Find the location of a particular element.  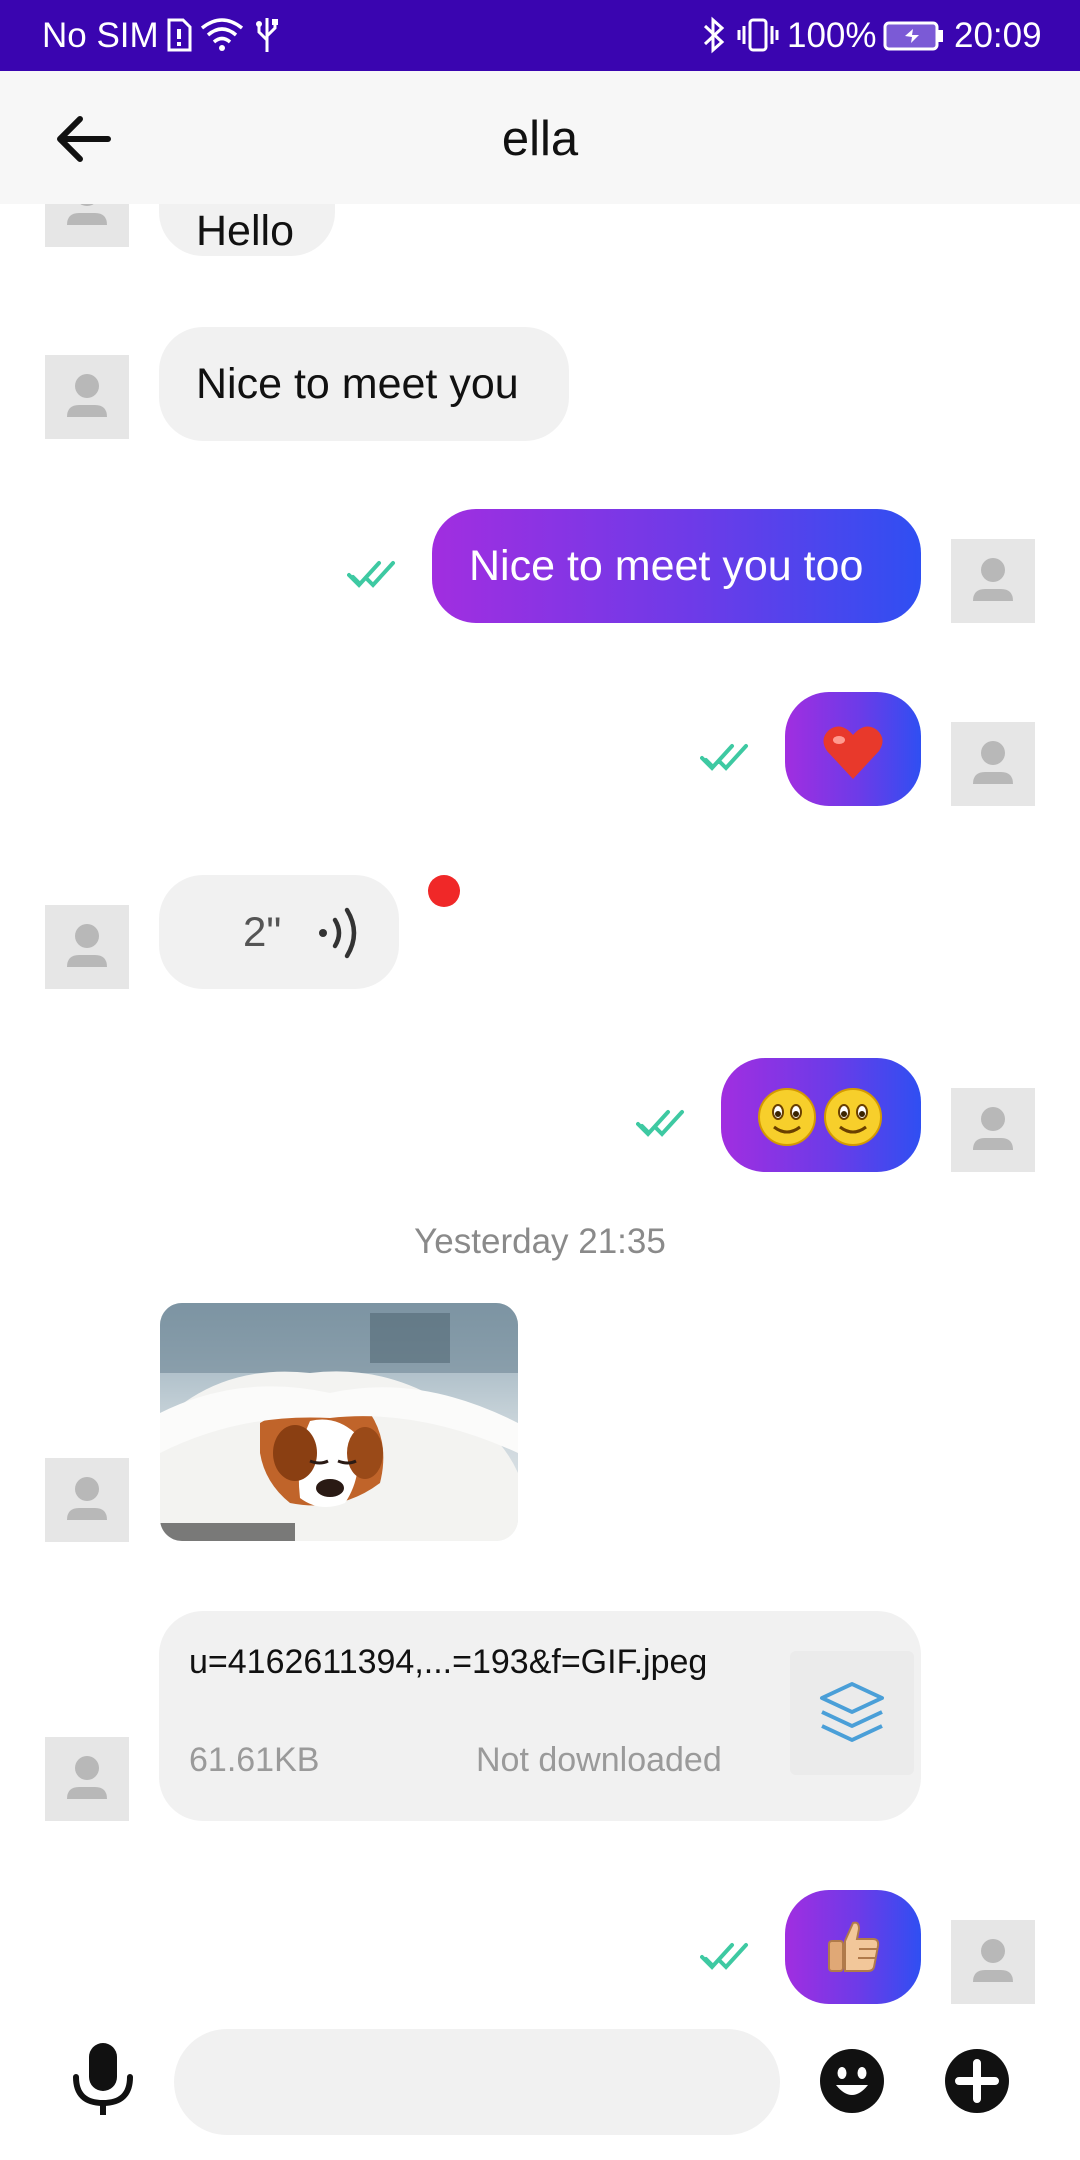

battery-percent: 100% is located at coordinates (832, 35).